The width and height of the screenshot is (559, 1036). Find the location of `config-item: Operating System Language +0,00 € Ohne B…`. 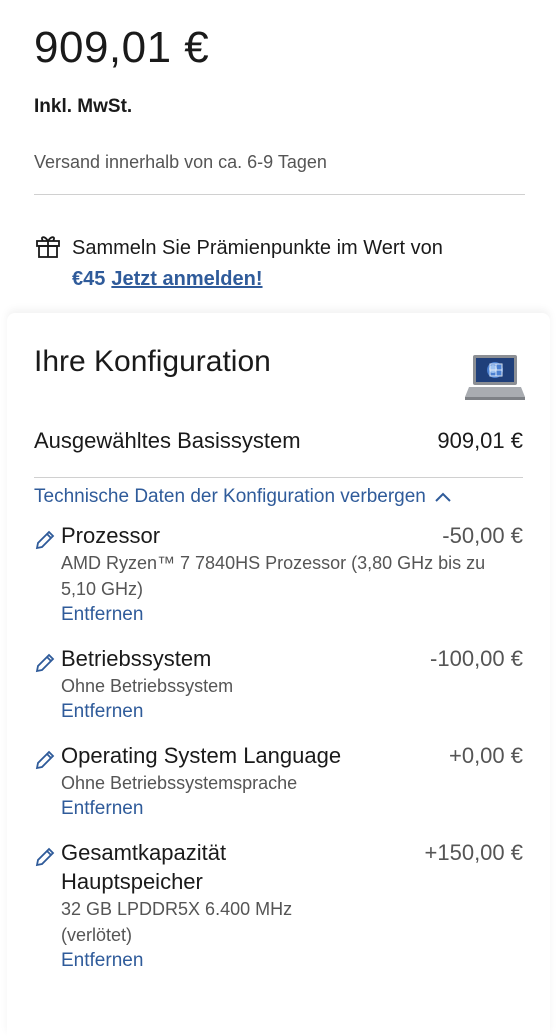

config-item: Operating System Language +0,00 € Ohne B… is located at coordinates (278, 781).